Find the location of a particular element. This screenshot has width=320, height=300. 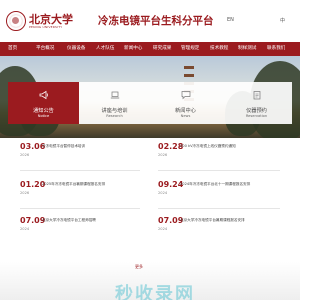

news-item: 09.24 2024 2024年冷冻电镜平台北十一期课程报名安排 is located at coordinates (223, 193).